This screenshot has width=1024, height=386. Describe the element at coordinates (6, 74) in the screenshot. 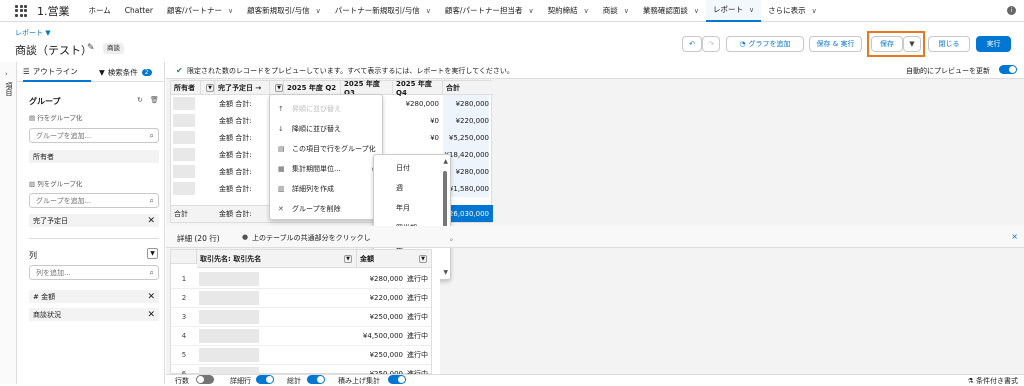

I see `expand-chevron-icon: ›` at that location.